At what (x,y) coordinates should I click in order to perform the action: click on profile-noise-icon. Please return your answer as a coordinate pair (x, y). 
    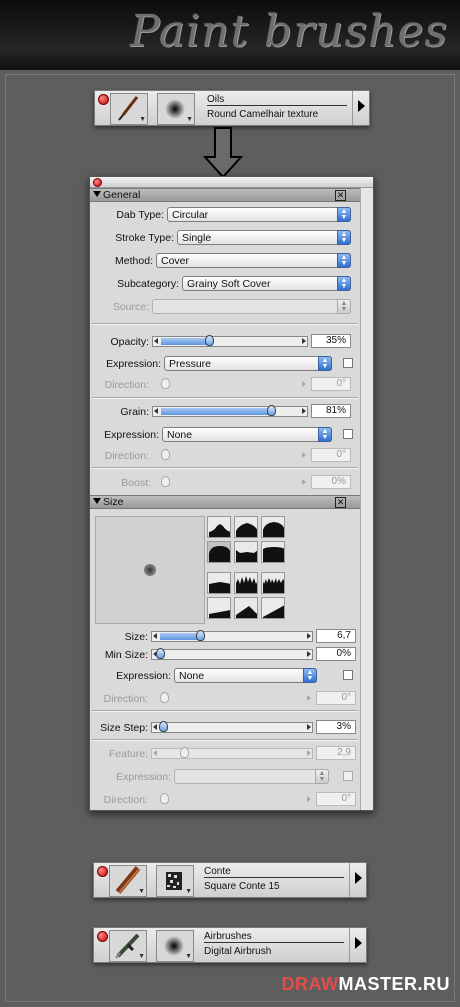
    Looking at the image, I should click on (219, 583).